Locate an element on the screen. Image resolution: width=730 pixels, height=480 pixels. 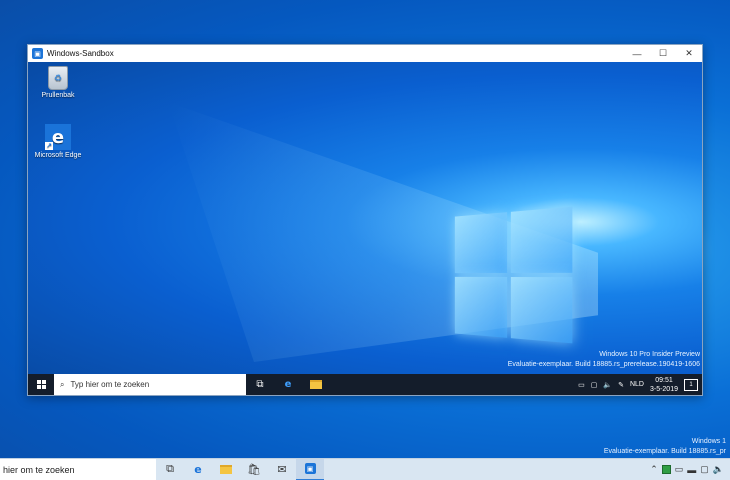
guest-system-tray: ▭ ▢ 🔈 ✎ NLD 09:51 3-5-2019 1 is located at coordinates (640, 385).